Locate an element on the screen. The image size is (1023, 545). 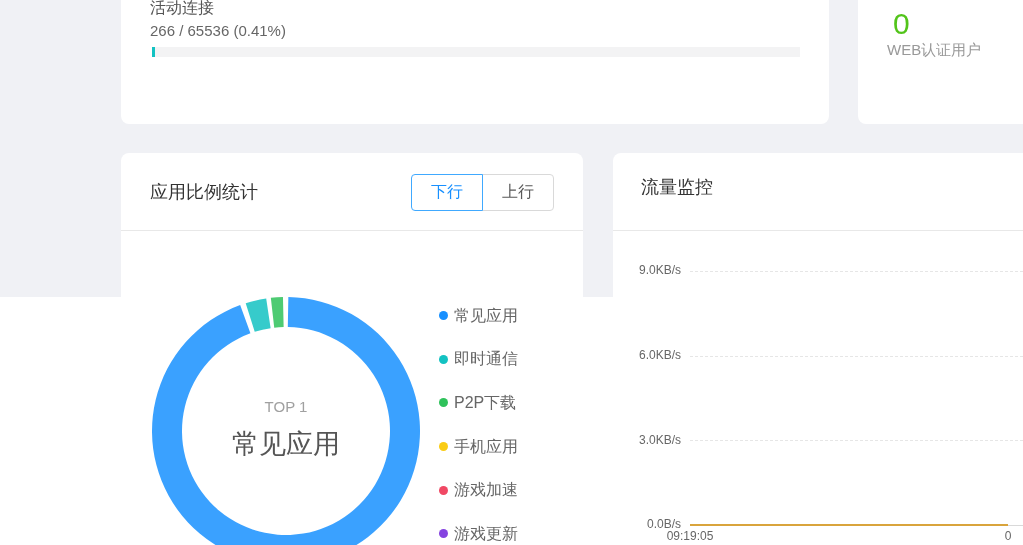
web-auth-label: WEB认证用户 is located at coordinates (934, 50).